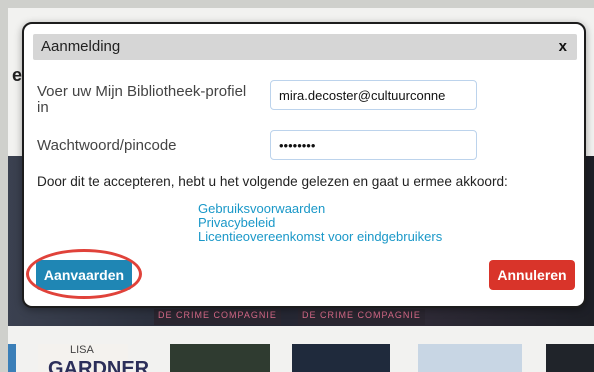 The width and height of the screenshot is (594, 372). I want to click on license-agreement-link: Licentieovereenkomst voor eindgebruikers, so click(320, 237).